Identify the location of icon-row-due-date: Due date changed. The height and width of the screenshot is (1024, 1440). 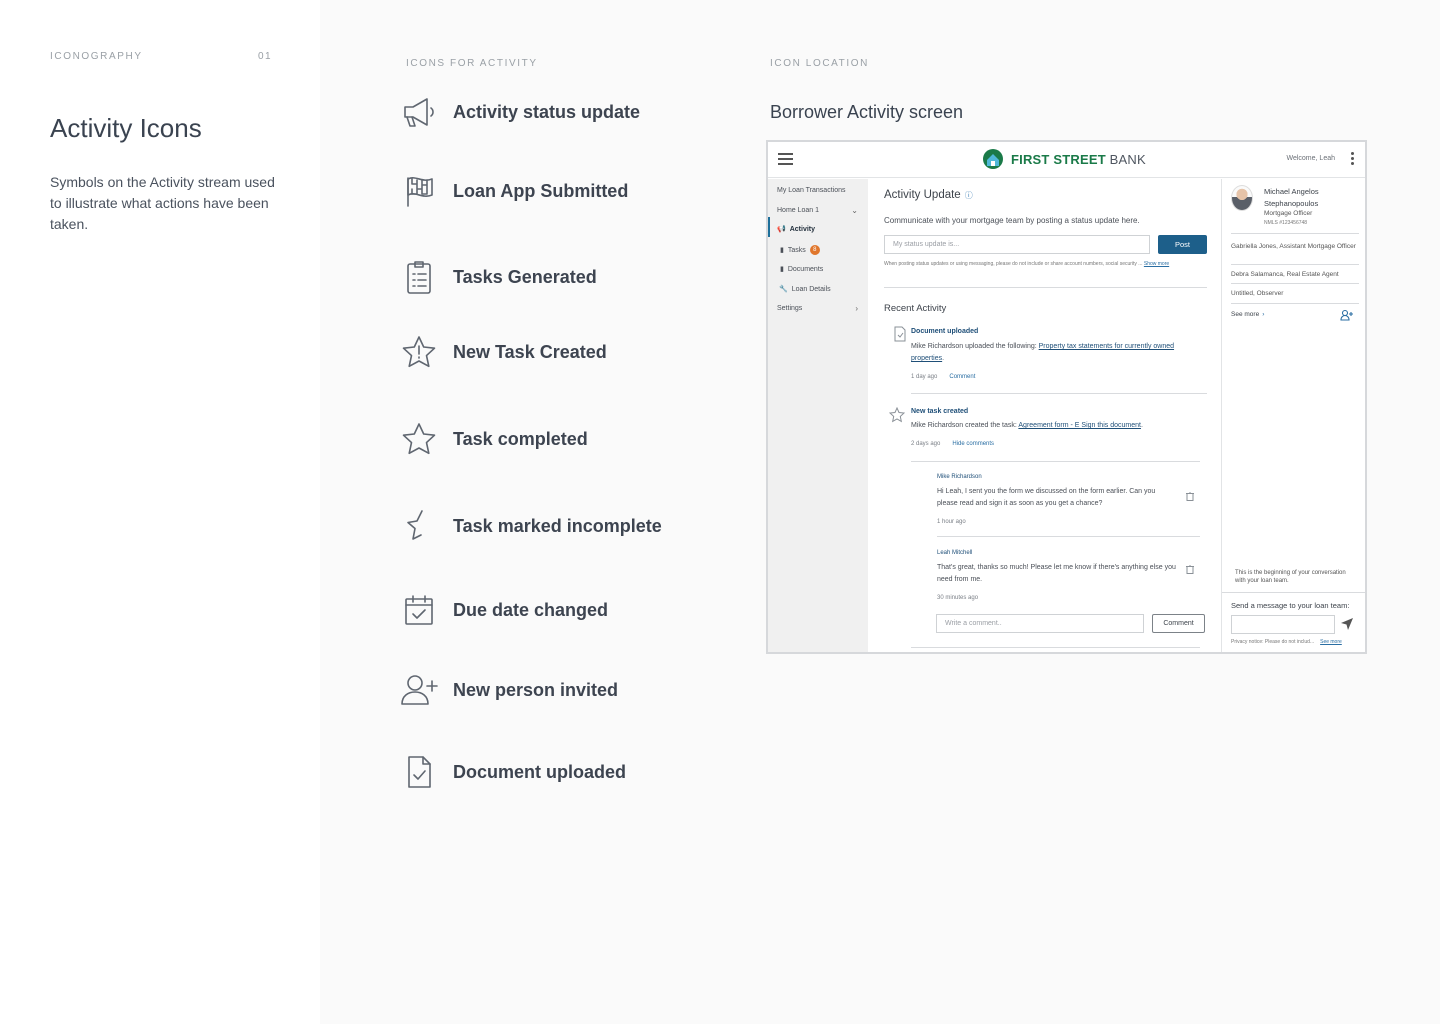
(534, 612).